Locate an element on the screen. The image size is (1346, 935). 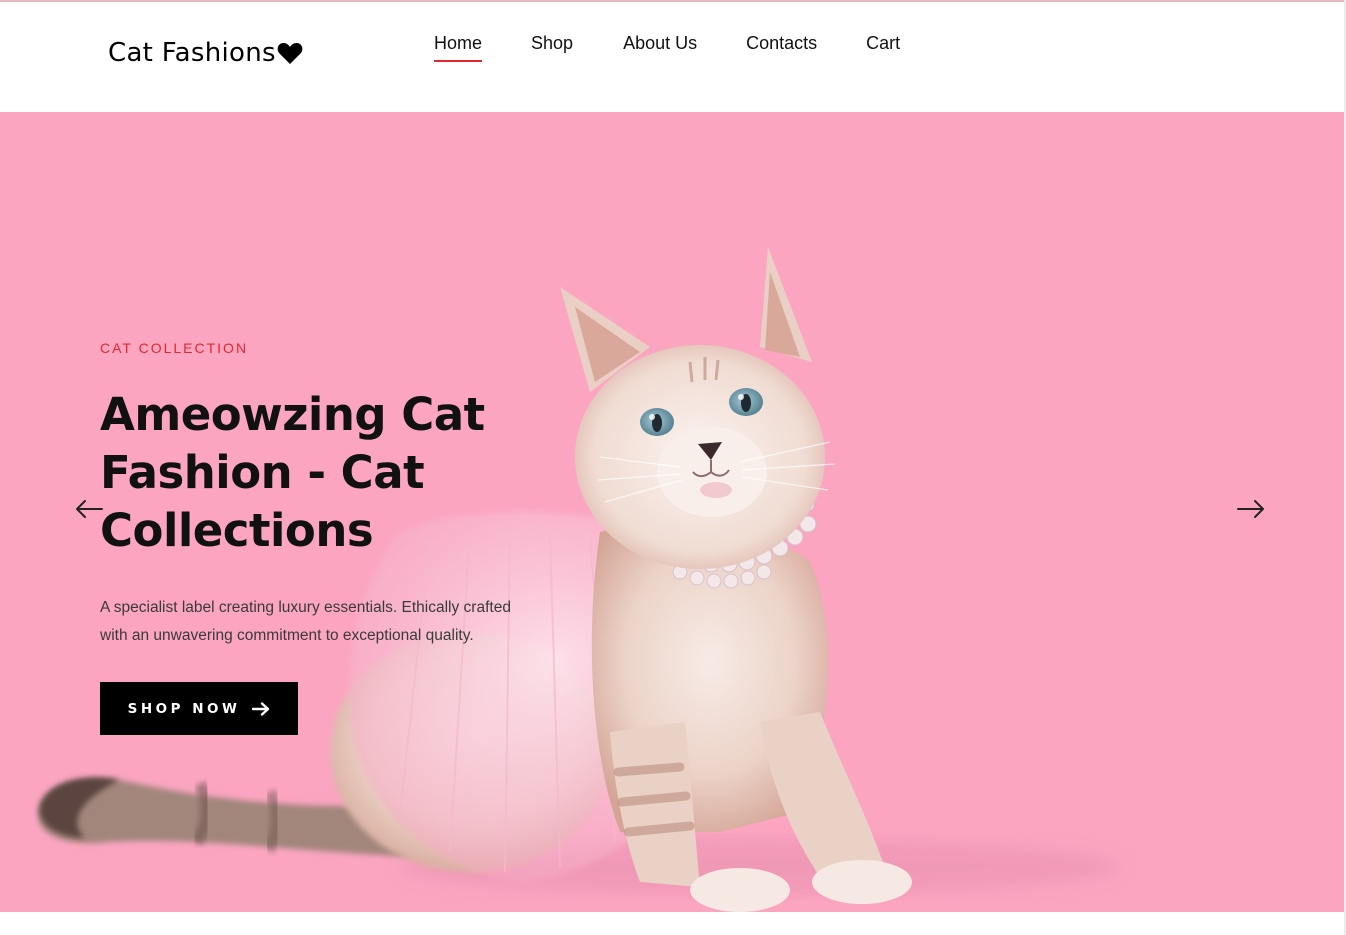
main-nav: Home Shop About Us Contacts Cart is located at coordinates (667, 47).